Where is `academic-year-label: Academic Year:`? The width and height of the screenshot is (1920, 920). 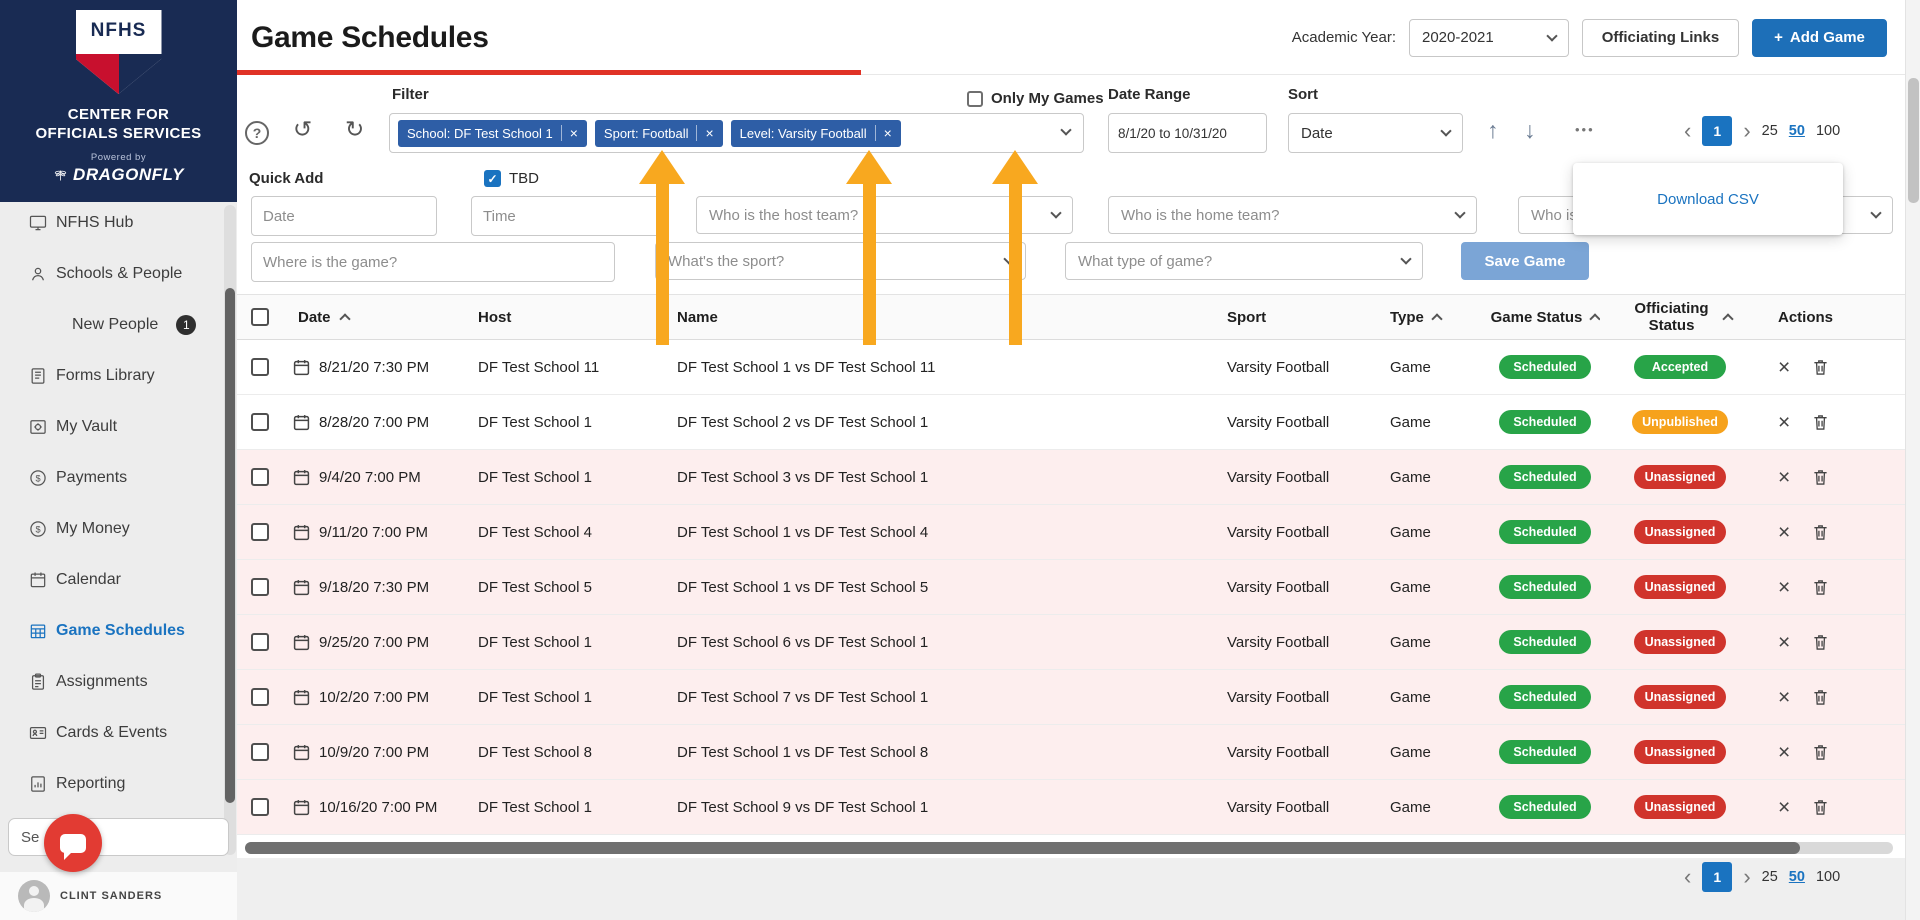 academic-year-label: Academic Year: is located at coordinates (1343, 37).